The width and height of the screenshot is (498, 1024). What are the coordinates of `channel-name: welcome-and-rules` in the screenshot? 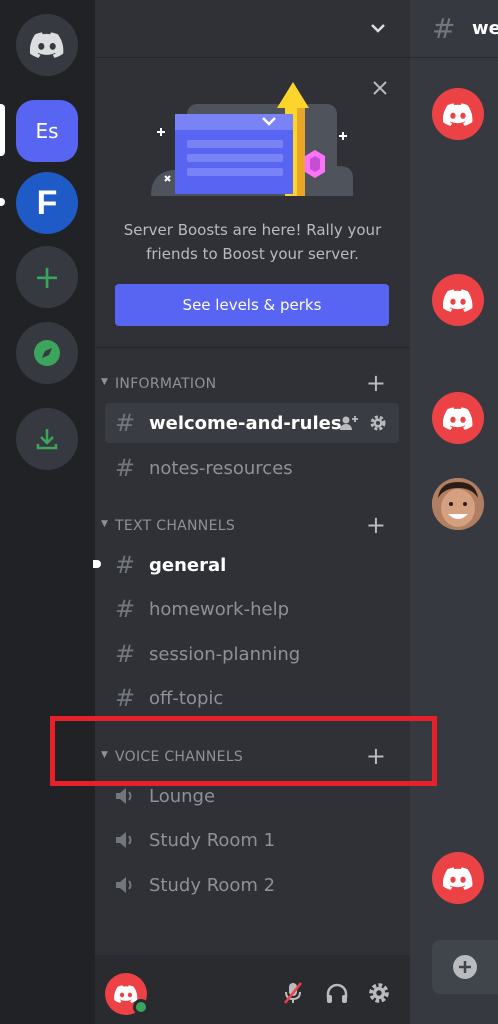 It's located at (245, 423).